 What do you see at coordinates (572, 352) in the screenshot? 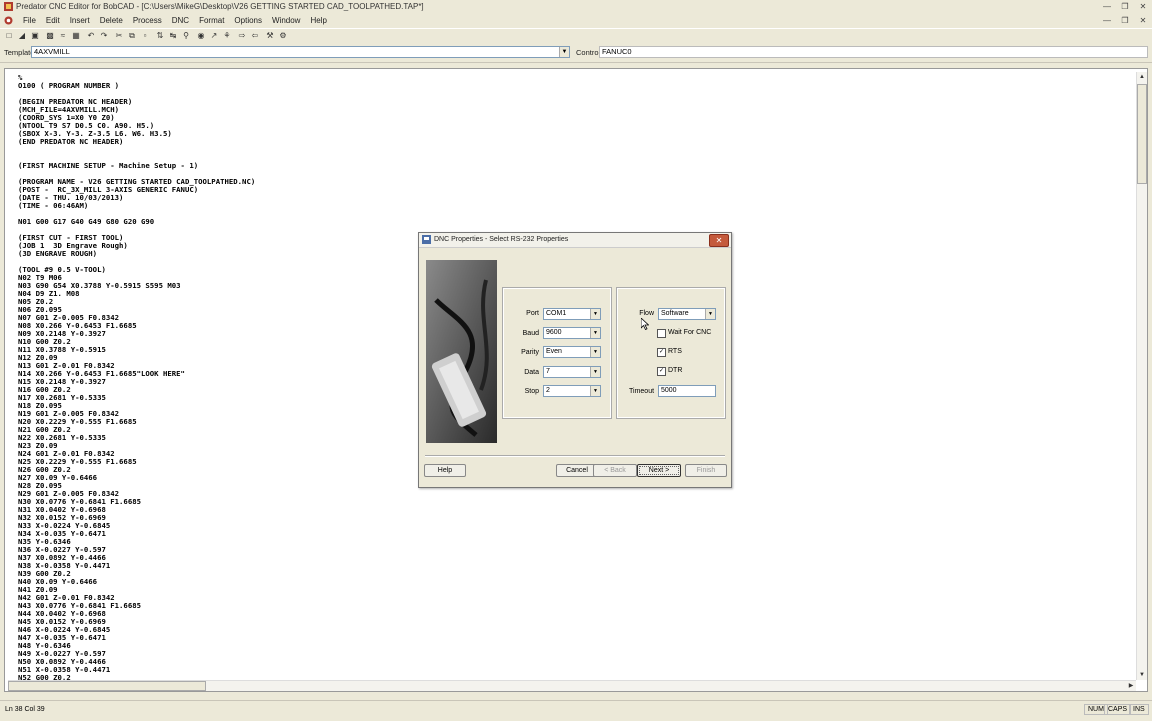
I see `parity-select: Even ▼` at bounding box center [572, 352].